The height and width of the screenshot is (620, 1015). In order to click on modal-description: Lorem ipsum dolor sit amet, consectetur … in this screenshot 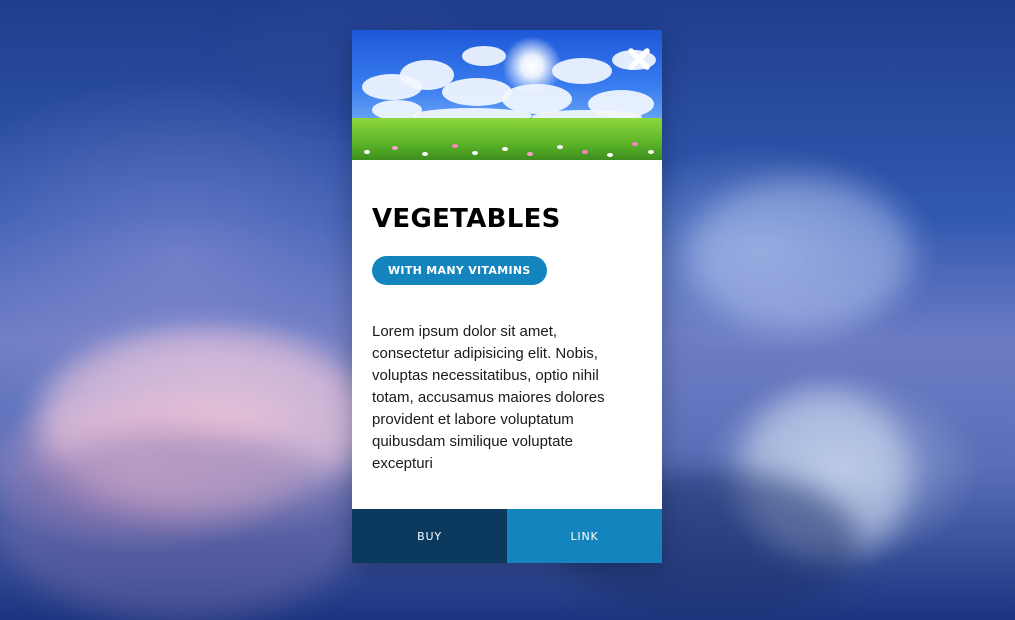, I will do `click(488, 397)`.